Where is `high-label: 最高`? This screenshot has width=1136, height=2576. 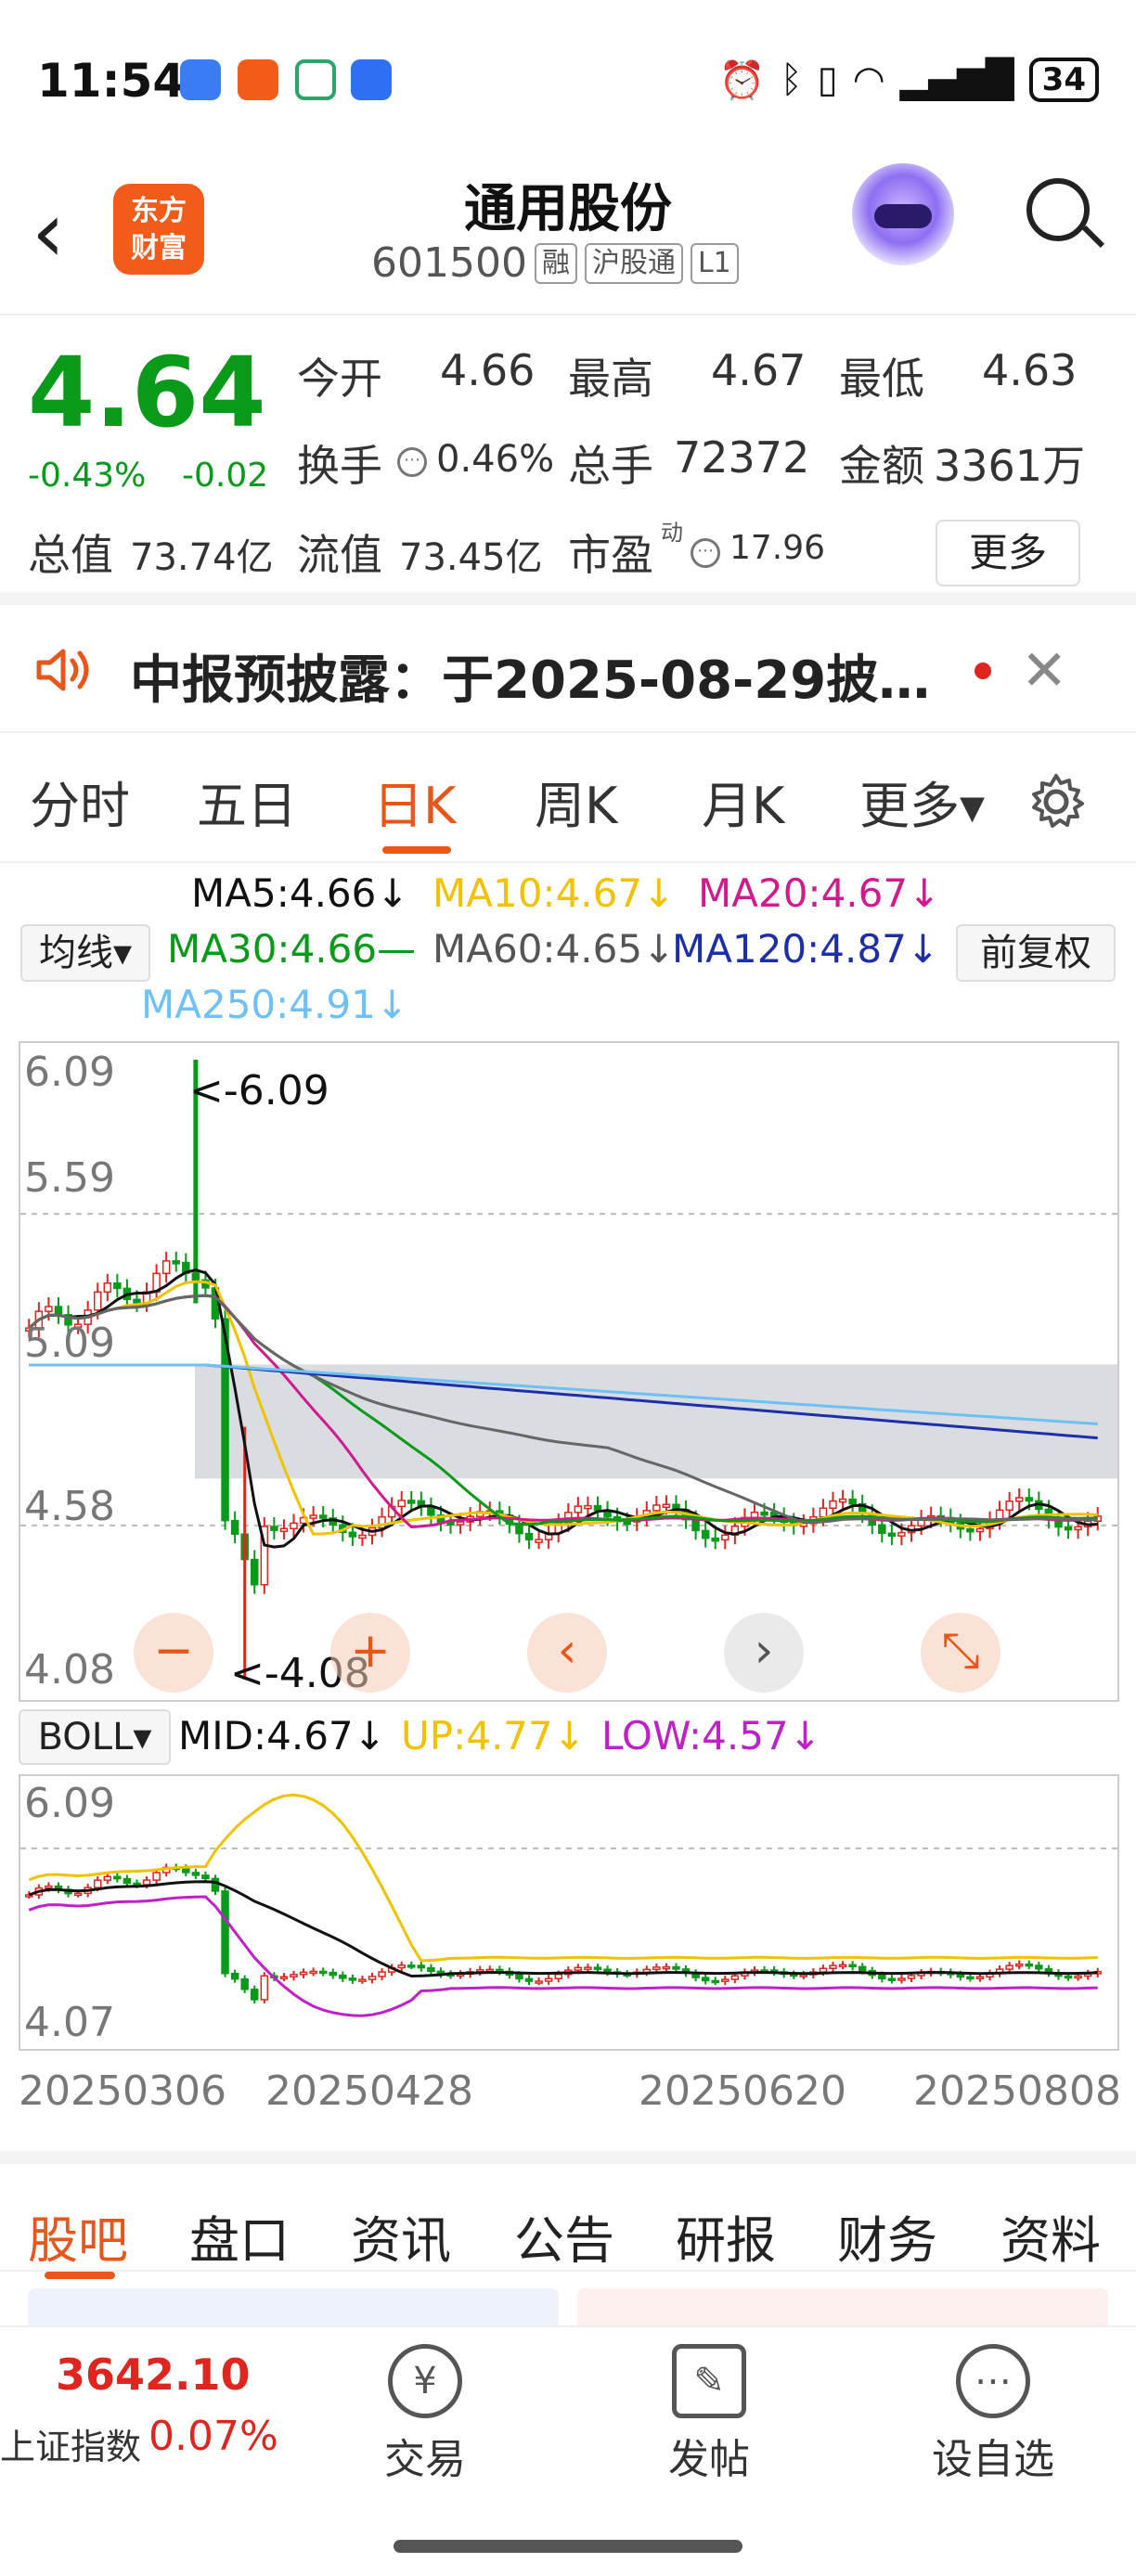
high-label: 最高 is located at coordinates (610, 379).